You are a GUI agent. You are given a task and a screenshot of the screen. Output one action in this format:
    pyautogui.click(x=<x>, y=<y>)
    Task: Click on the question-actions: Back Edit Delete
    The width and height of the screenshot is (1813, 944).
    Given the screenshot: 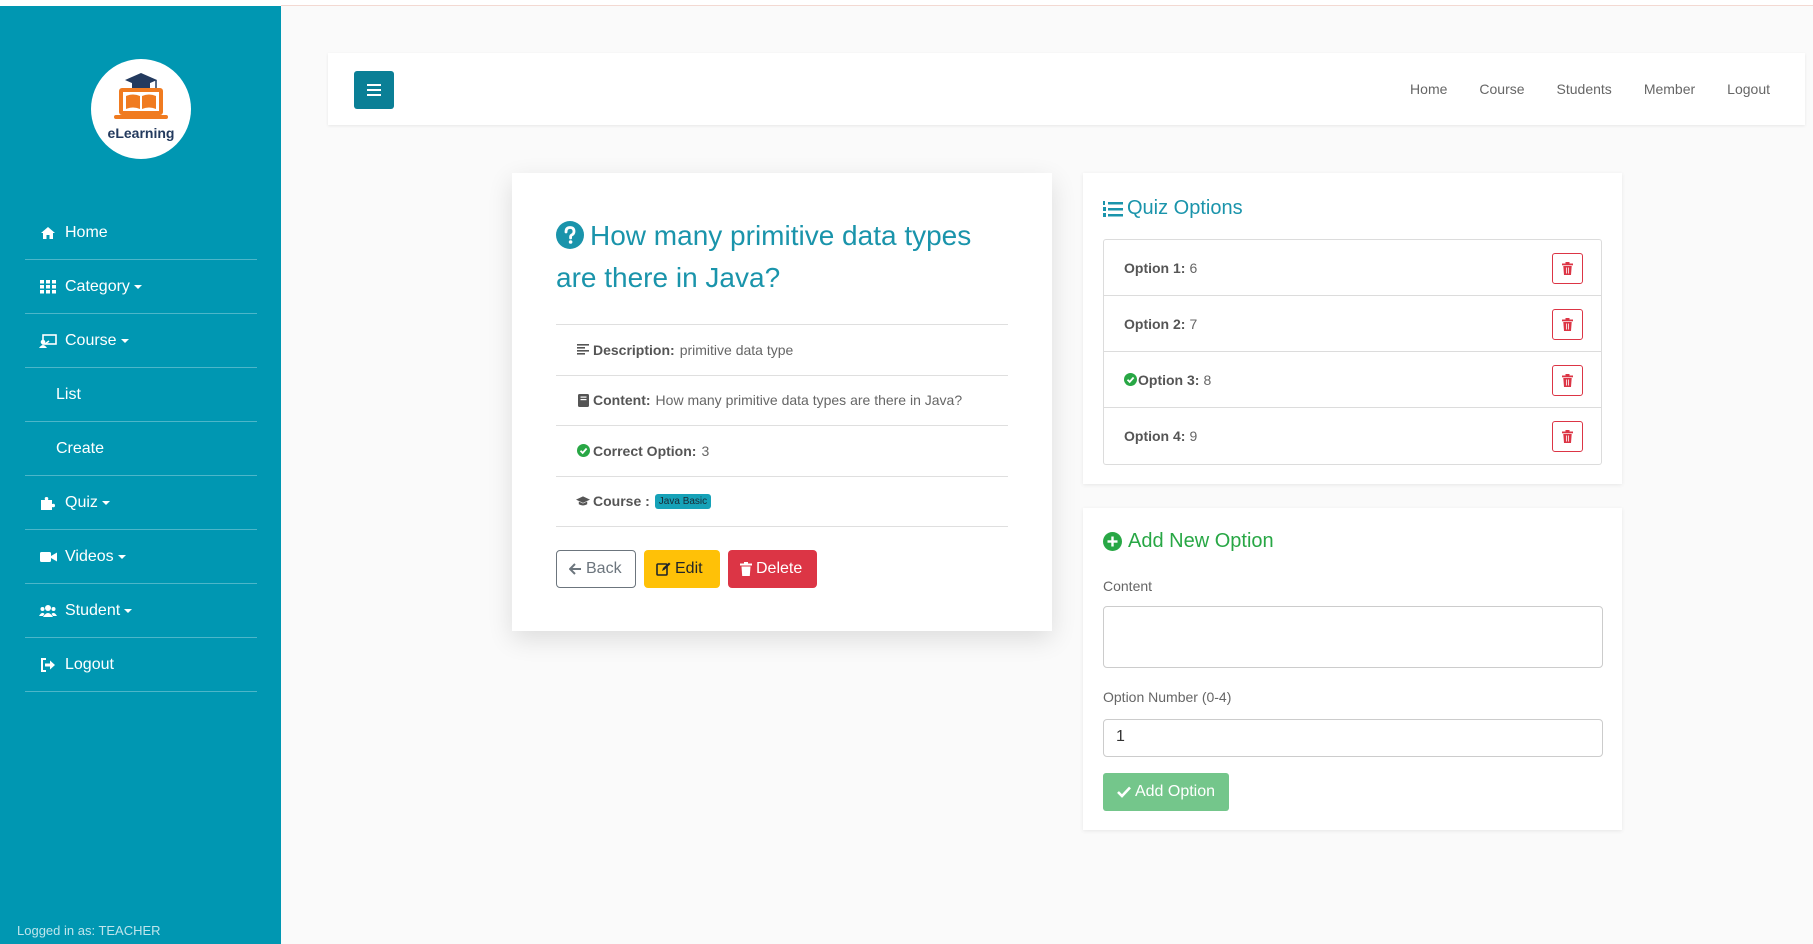 What is the action you would take?
    pyautogui.click(x=686, y=569)
    